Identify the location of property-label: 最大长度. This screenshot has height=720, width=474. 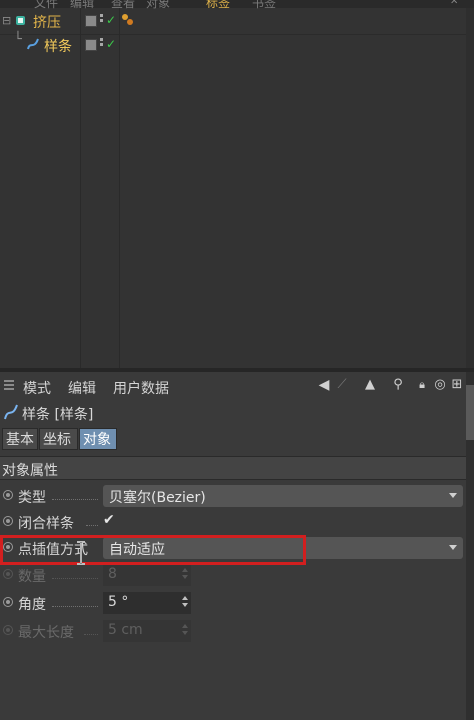
(46, 633).